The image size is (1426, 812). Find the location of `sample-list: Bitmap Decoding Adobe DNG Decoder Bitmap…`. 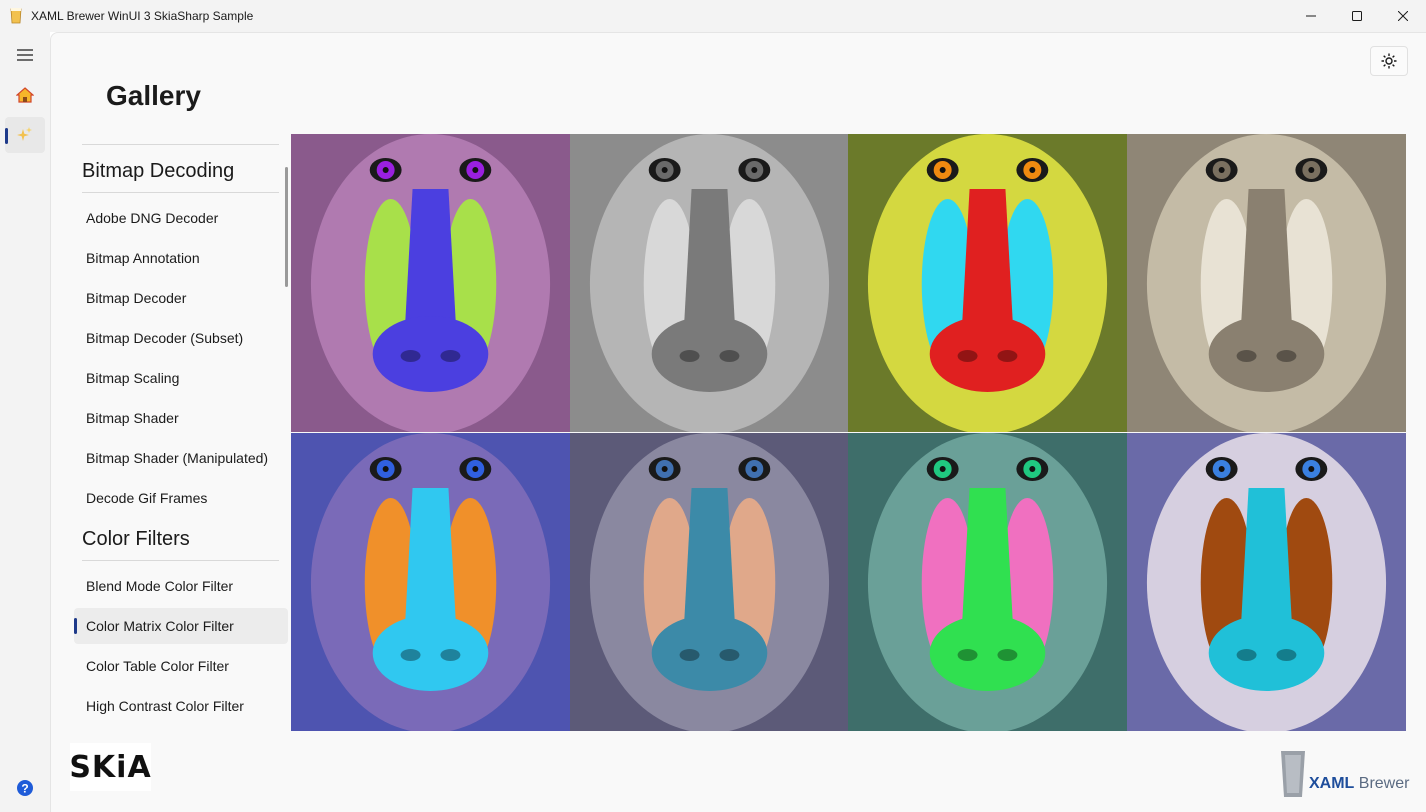

sample-list: Bitmap Decoding Adobe DNG Decoder Bitmap… is located at coordinates (181, 438).